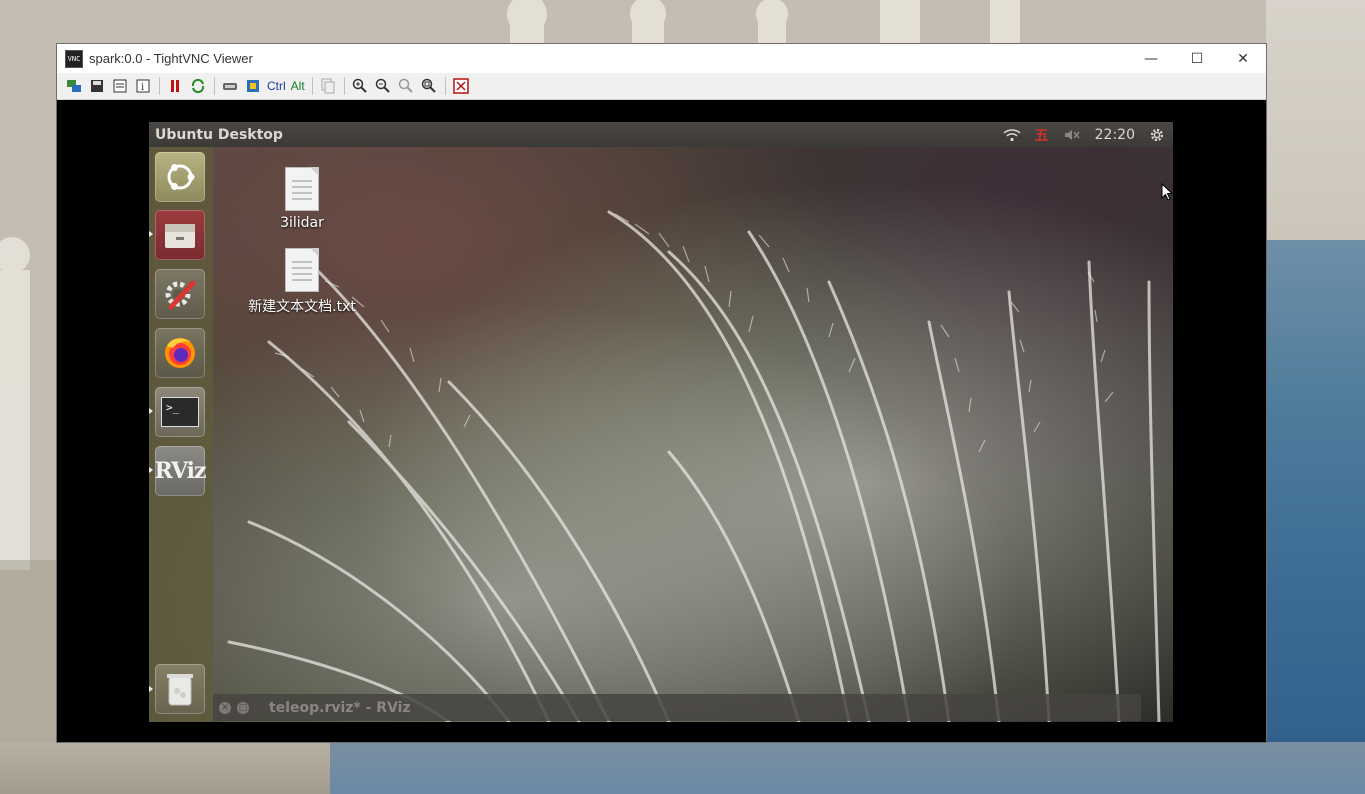  I want to click on ctrl-key-button: Ctrl, so click(276, 86).